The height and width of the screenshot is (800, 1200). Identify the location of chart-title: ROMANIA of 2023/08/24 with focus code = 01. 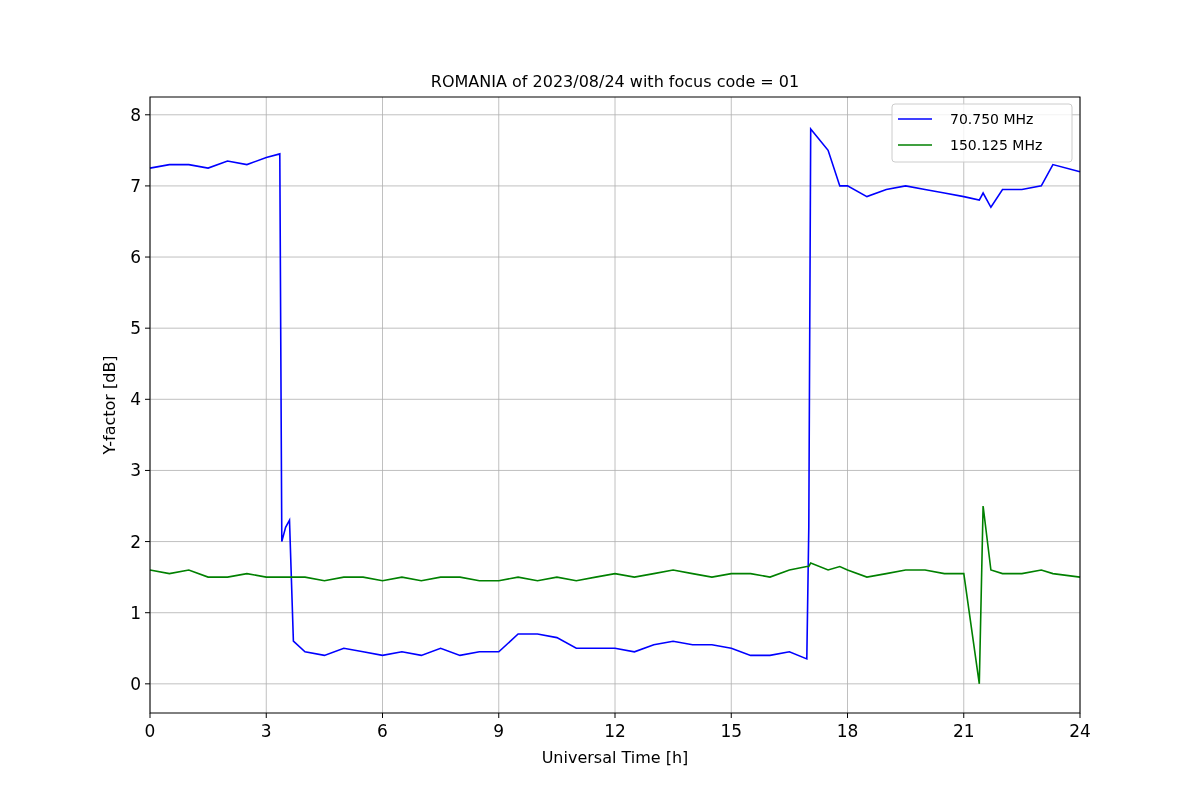
(615, 81).